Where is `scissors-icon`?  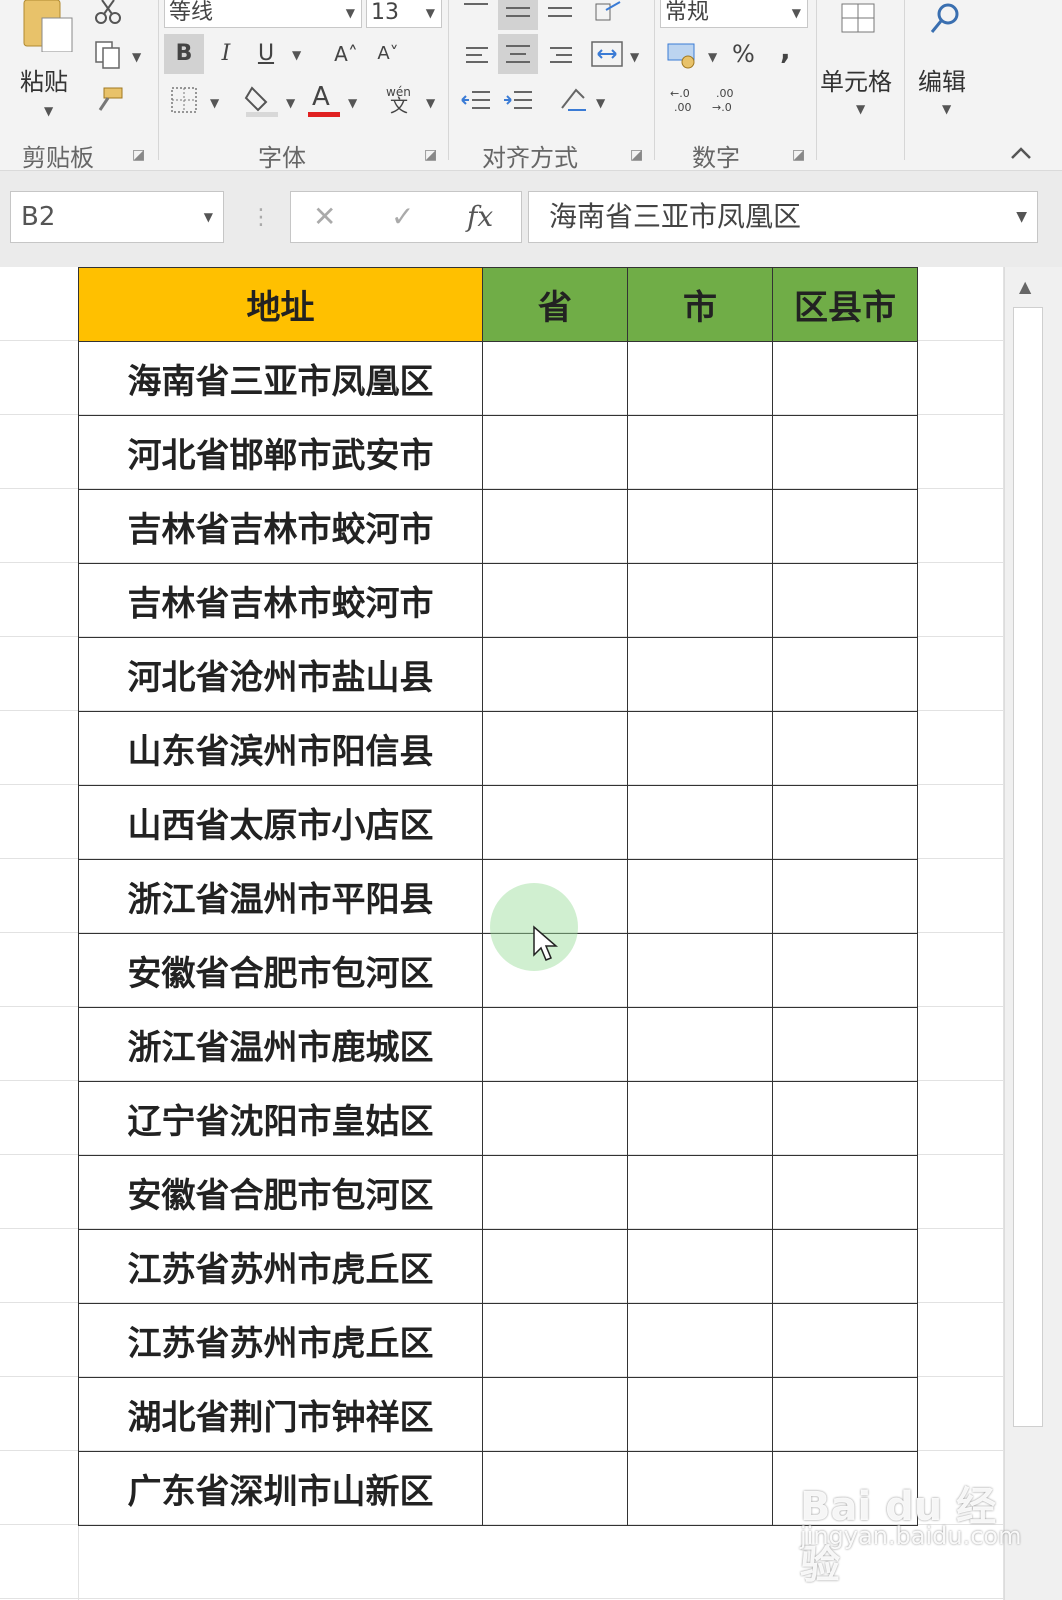
scissors-icon is located at coordinates (108, 13).